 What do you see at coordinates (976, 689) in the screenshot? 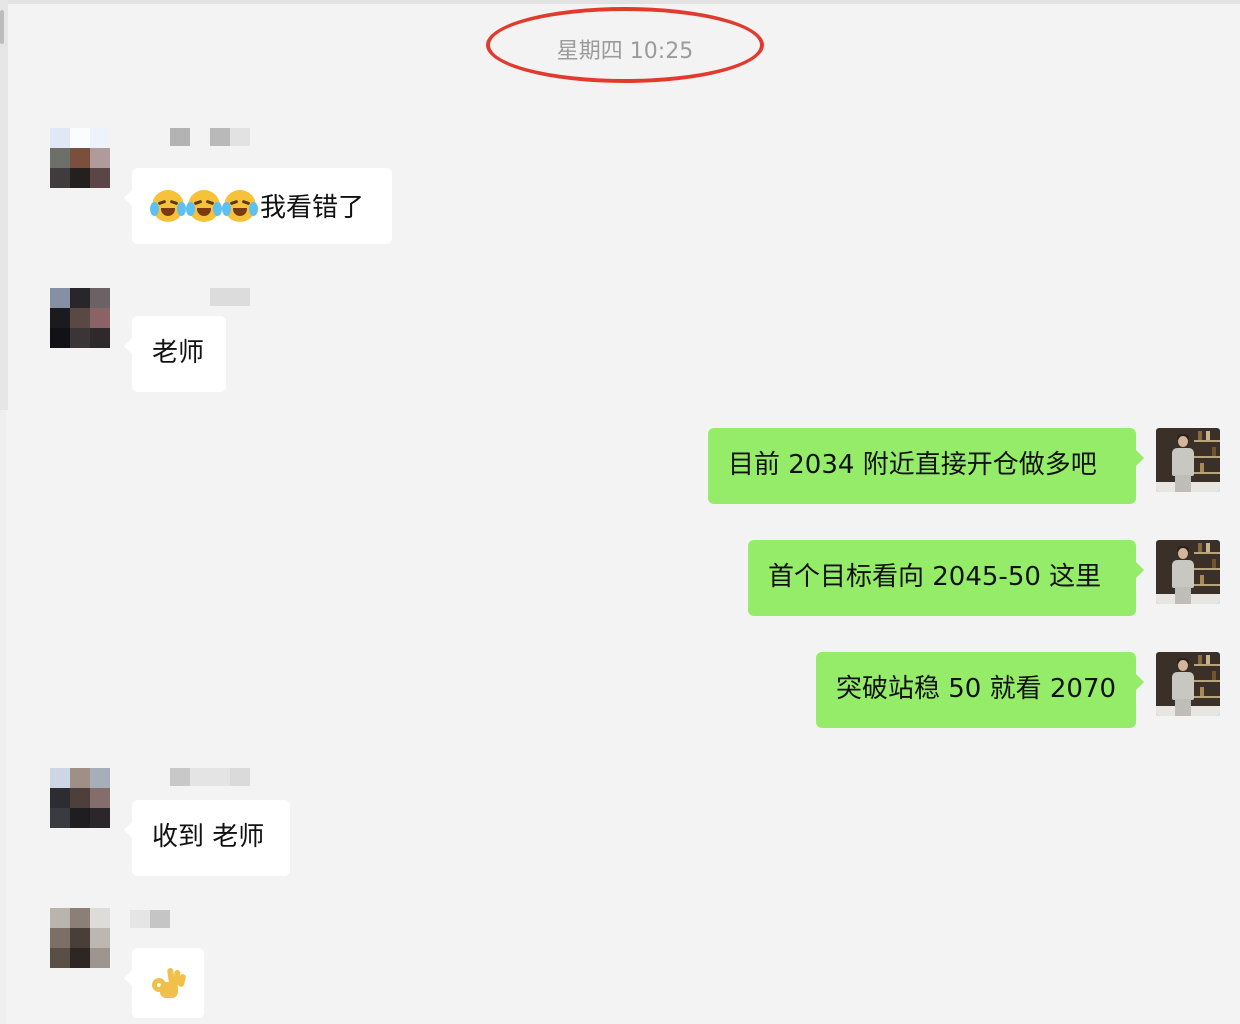
I see `message-text: 突破站稳 50 就看 2070` at bounding box center [976, 689].